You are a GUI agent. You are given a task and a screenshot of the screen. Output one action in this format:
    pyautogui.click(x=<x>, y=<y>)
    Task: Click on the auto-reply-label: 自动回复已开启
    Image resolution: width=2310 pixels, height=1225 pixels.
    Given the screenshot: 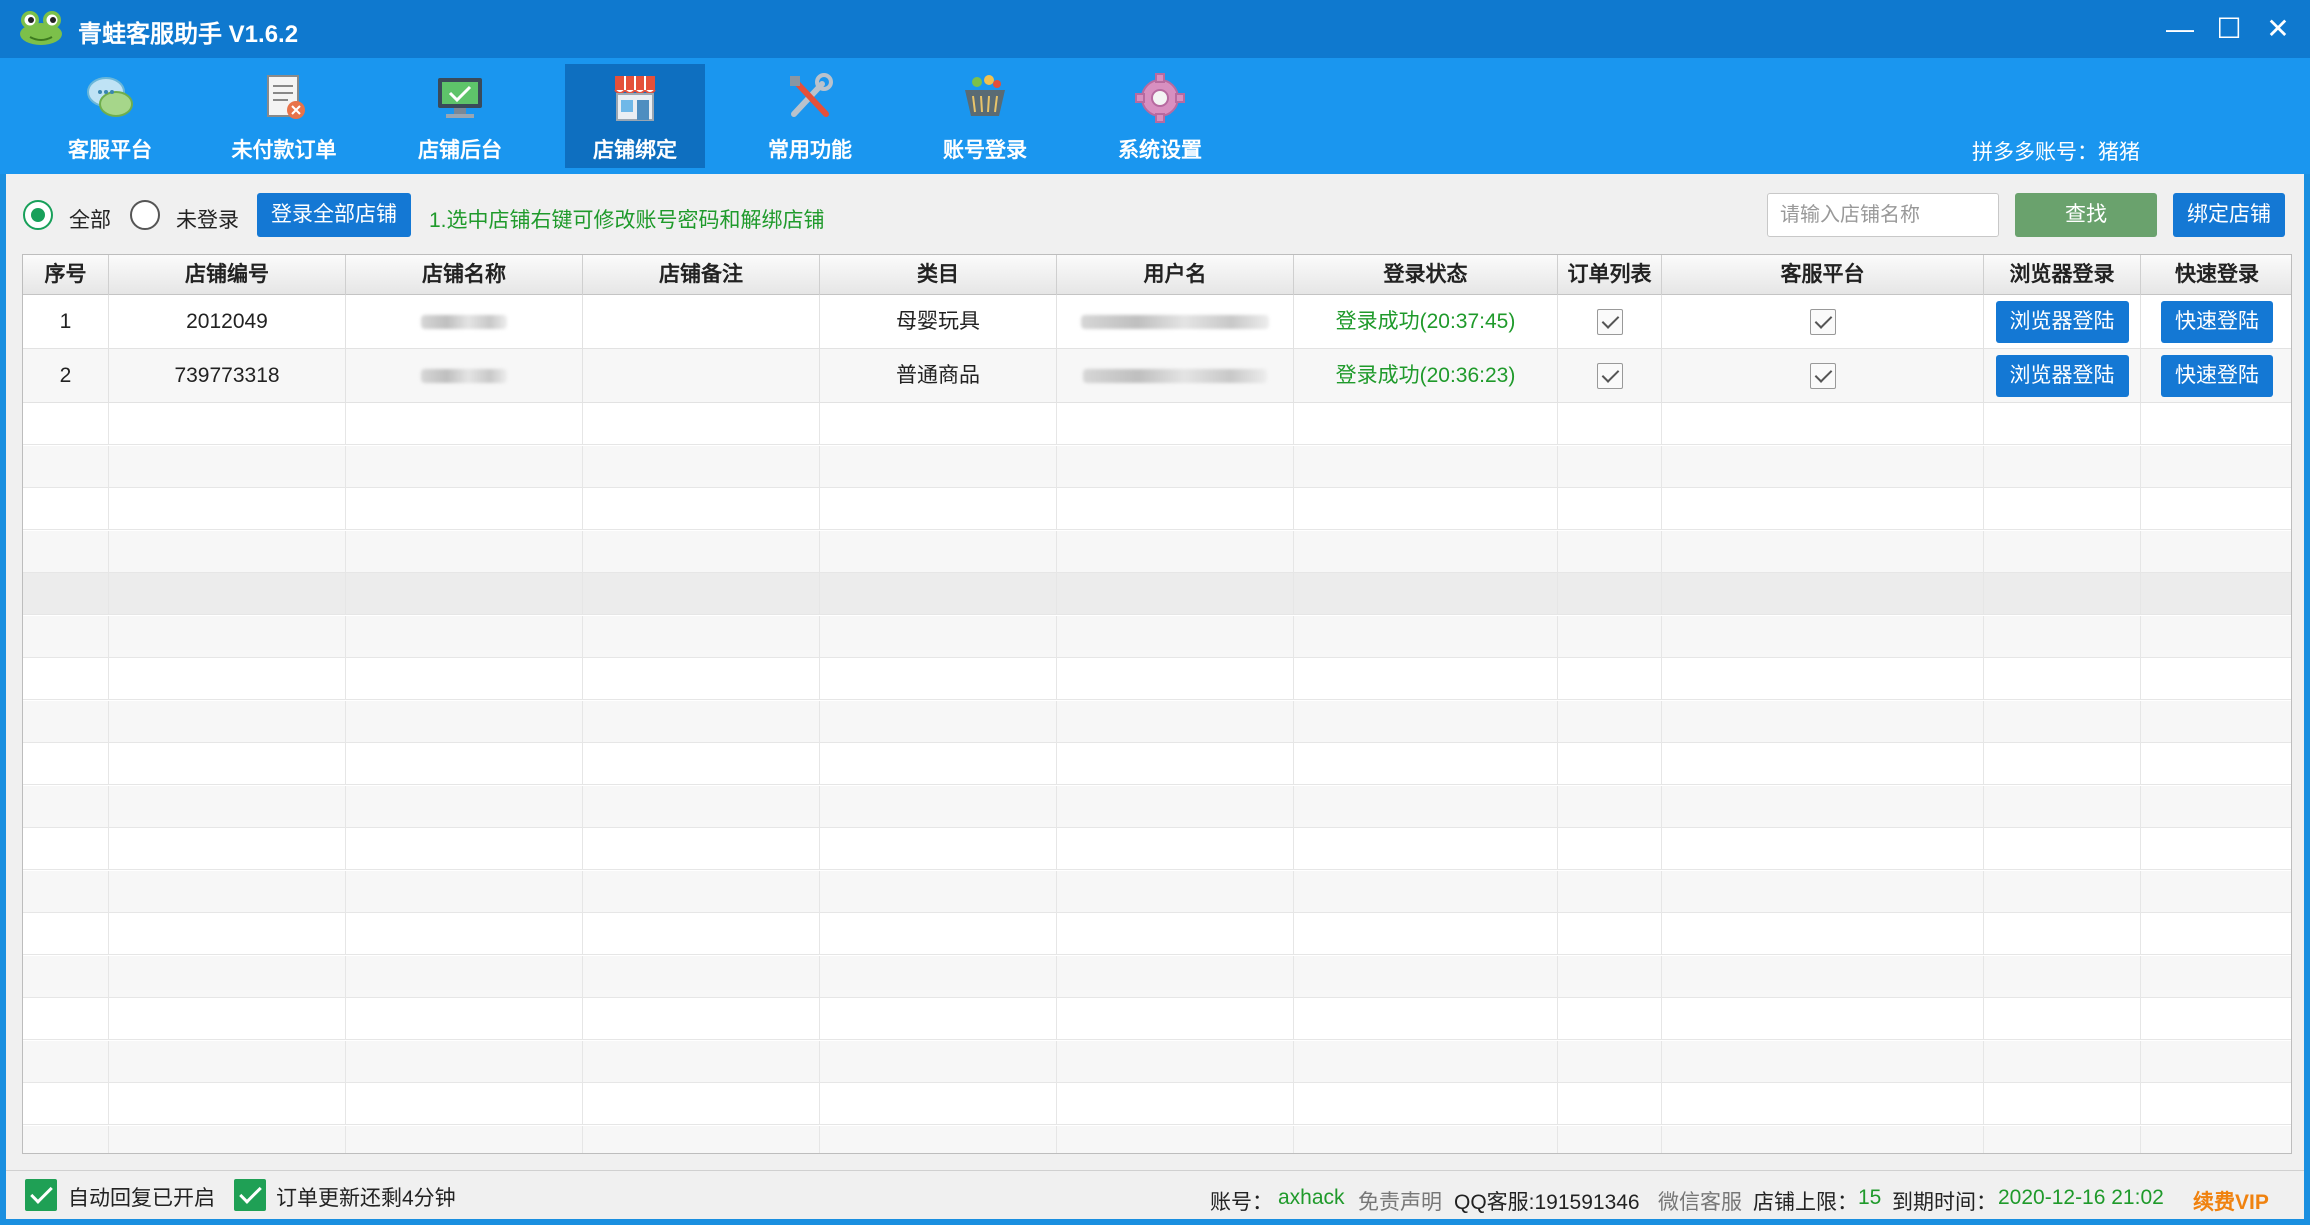 What is the action you would take?
    pyautogui.click(x=141, y=1198)
    